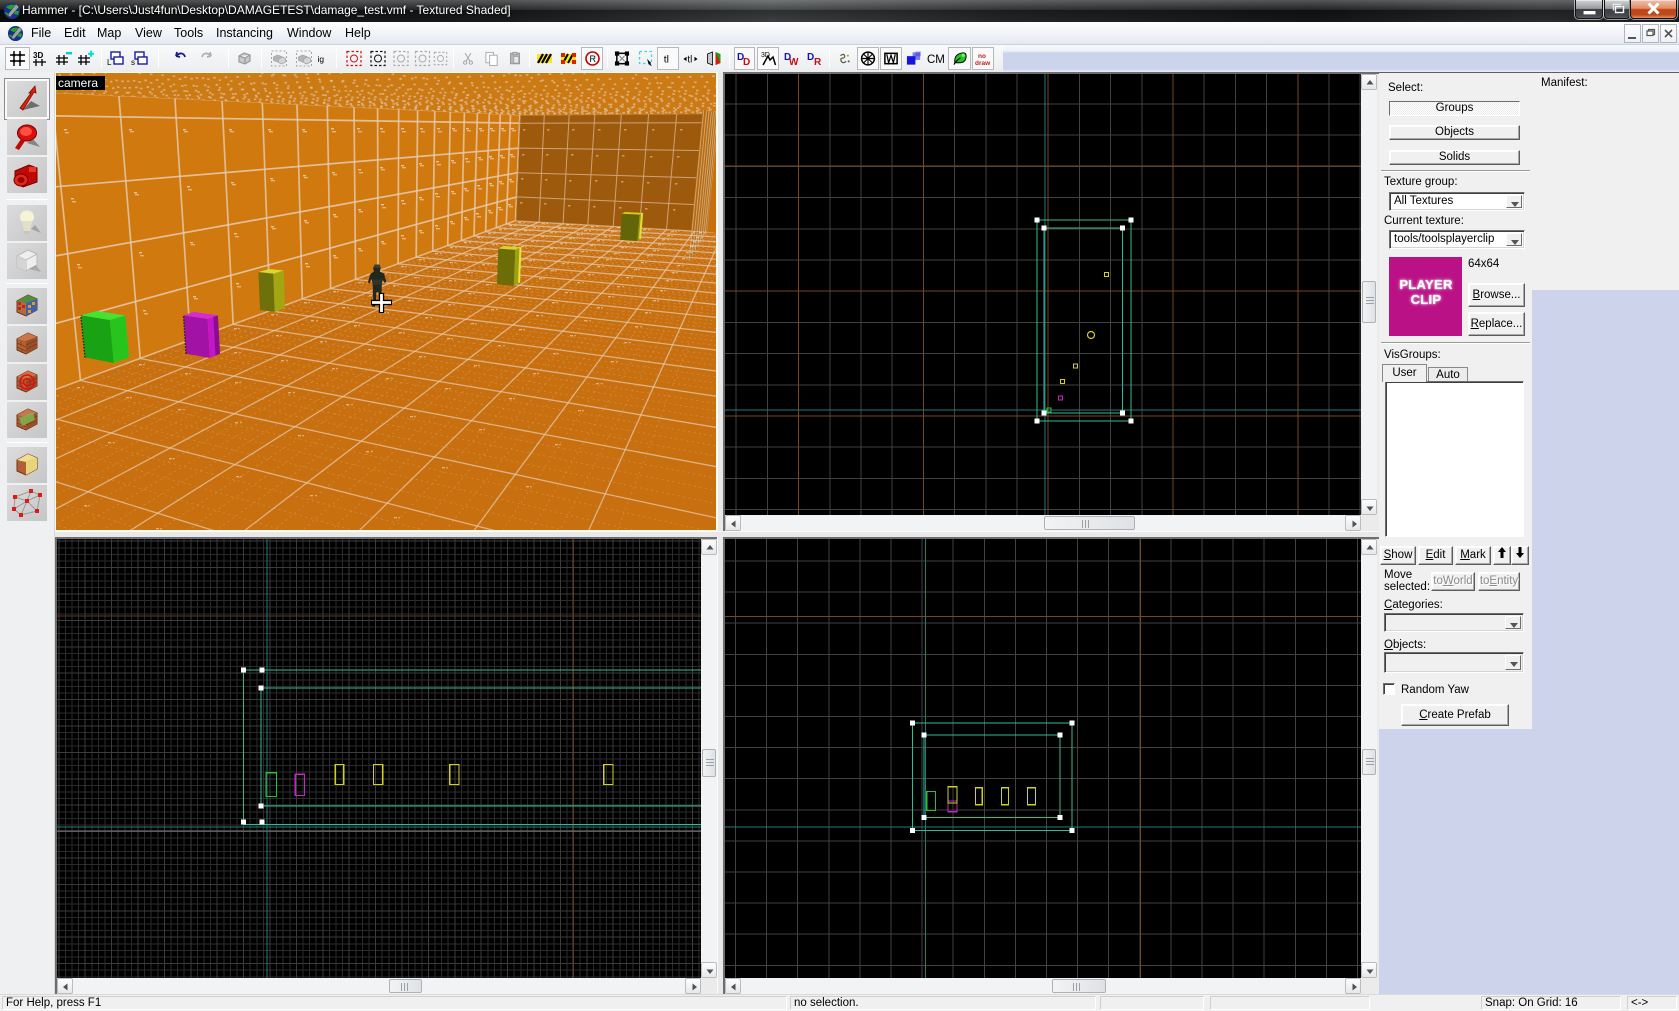 Image resolution: width=1679 pixels, height=1011 pixels. Describe the element at coordinates (746, 62) in the screenshot. I see `svg-text: D` at that location.